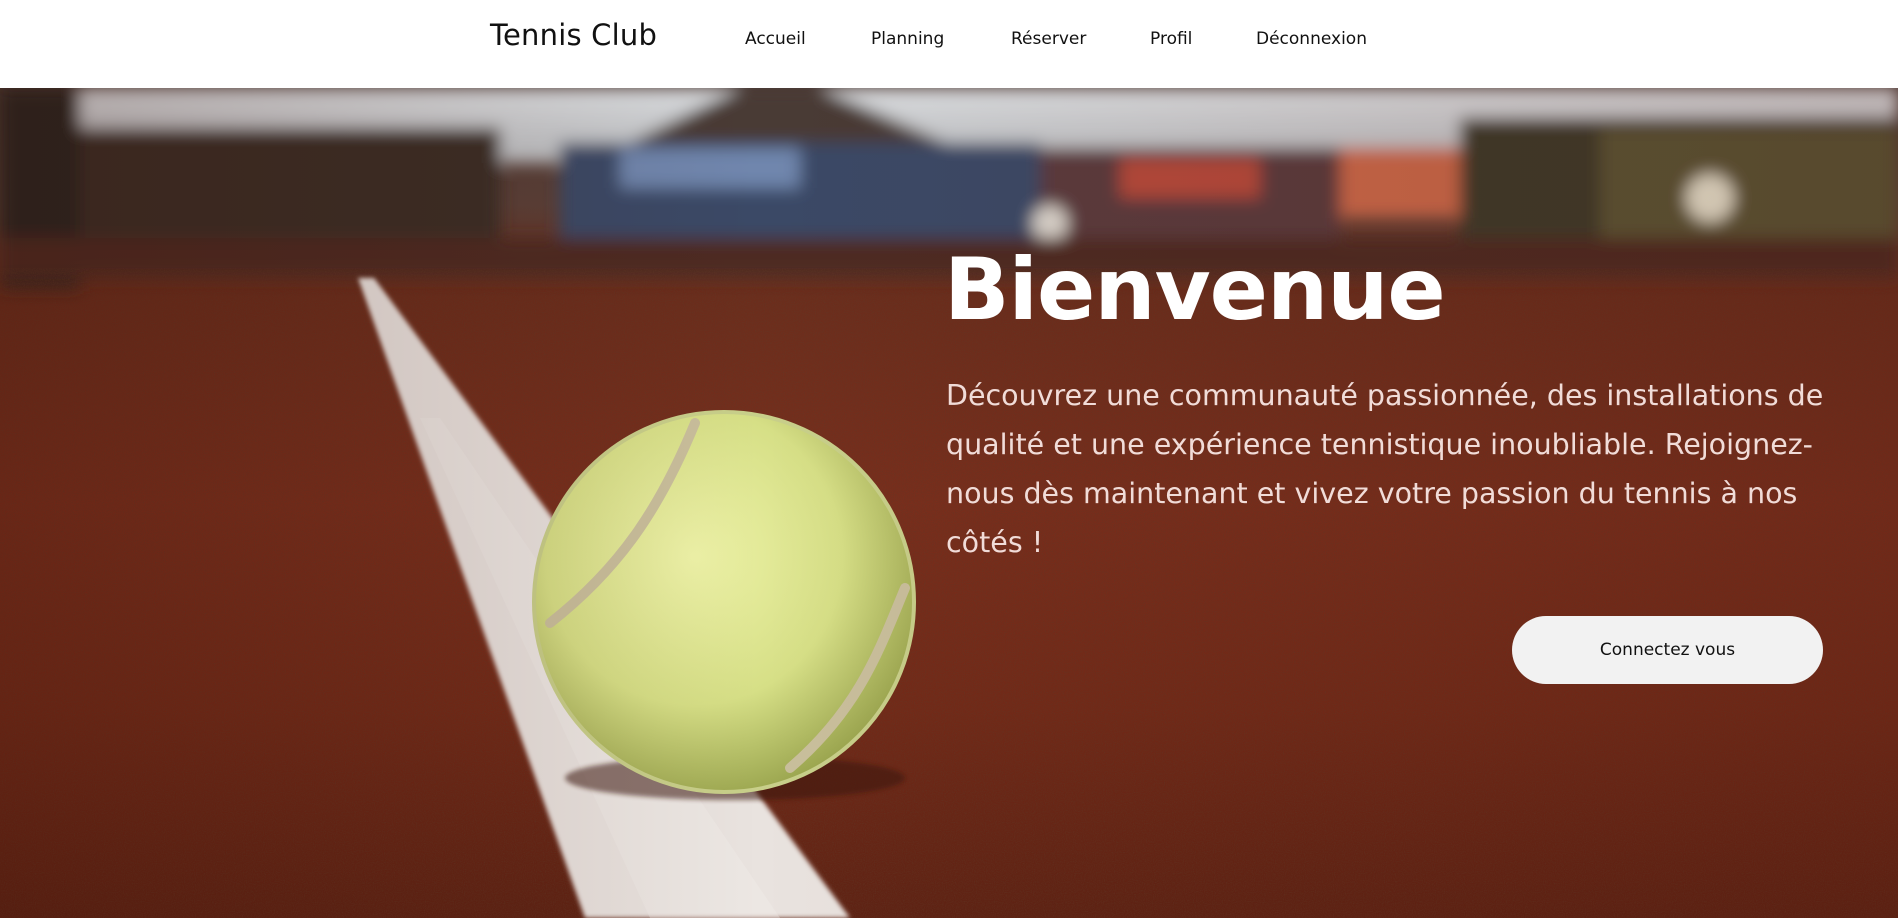 The height and width of the screenshot is (922, 1898). What do you see at coordinates (1048, 39) in the screenshot?
I see `nav-link-reserver: Réserver` at bounding box center [1048, 39].